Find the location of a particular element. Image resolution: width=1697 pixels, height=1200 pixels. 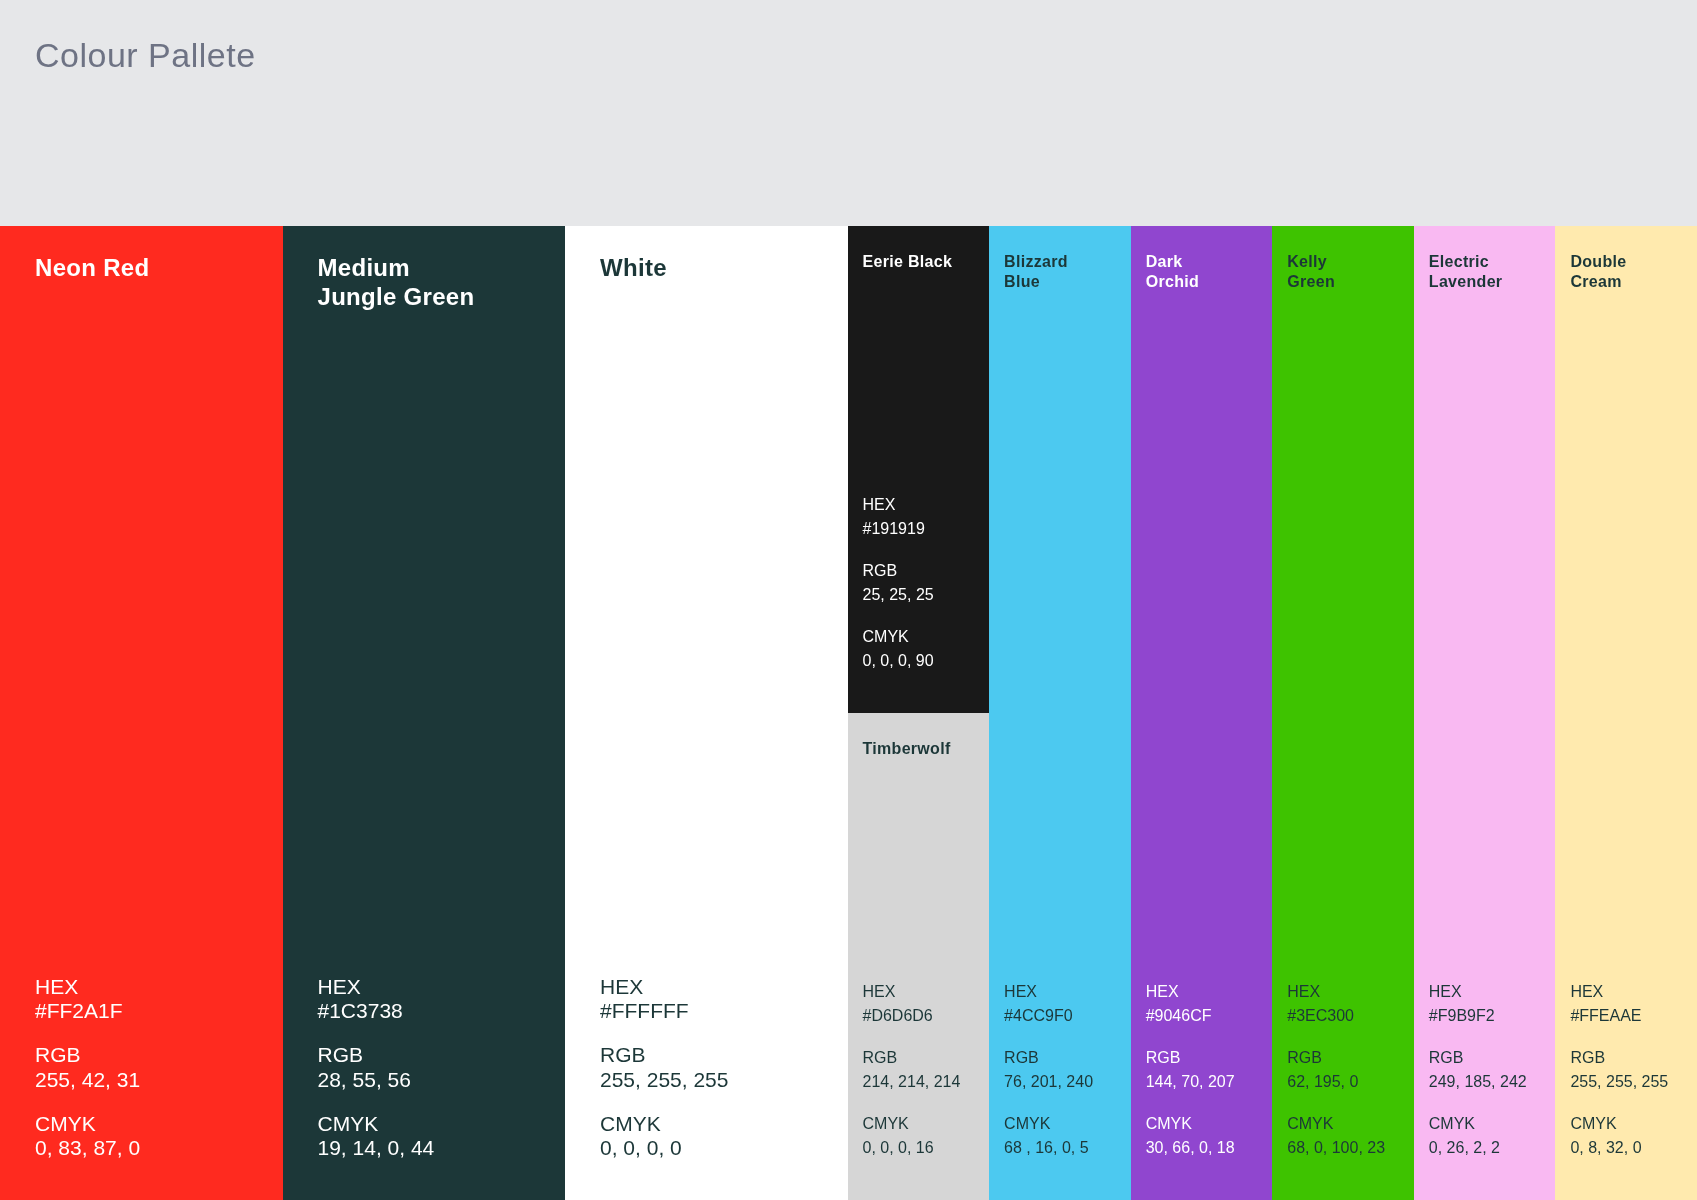

colour-spec: RGB 255, 42, 31 is located at coordinates (88, 1067).